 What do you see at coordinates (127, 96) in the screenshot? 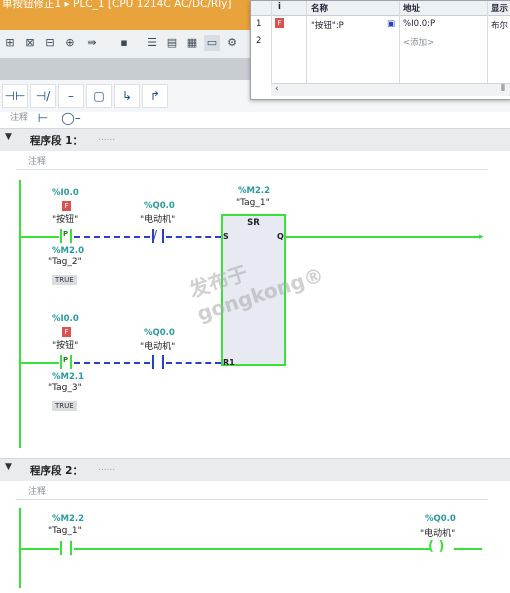
I see `open-branch-button-icon: ↳` at bounding box center [127, 96].